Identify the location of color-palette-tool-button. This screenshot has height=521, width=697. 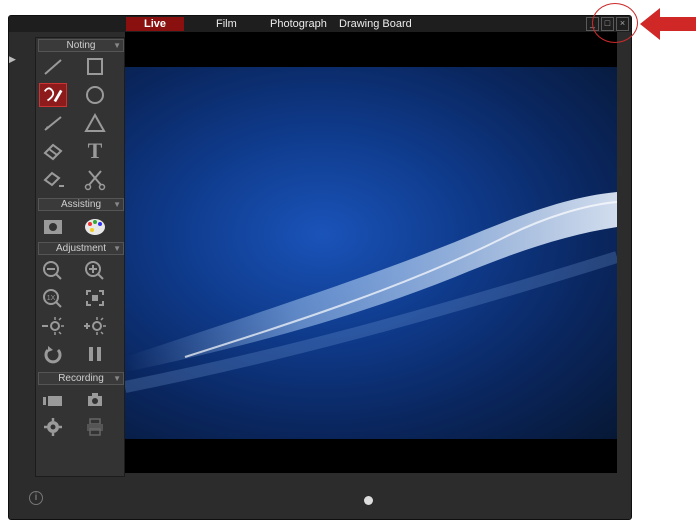
(95, 227).